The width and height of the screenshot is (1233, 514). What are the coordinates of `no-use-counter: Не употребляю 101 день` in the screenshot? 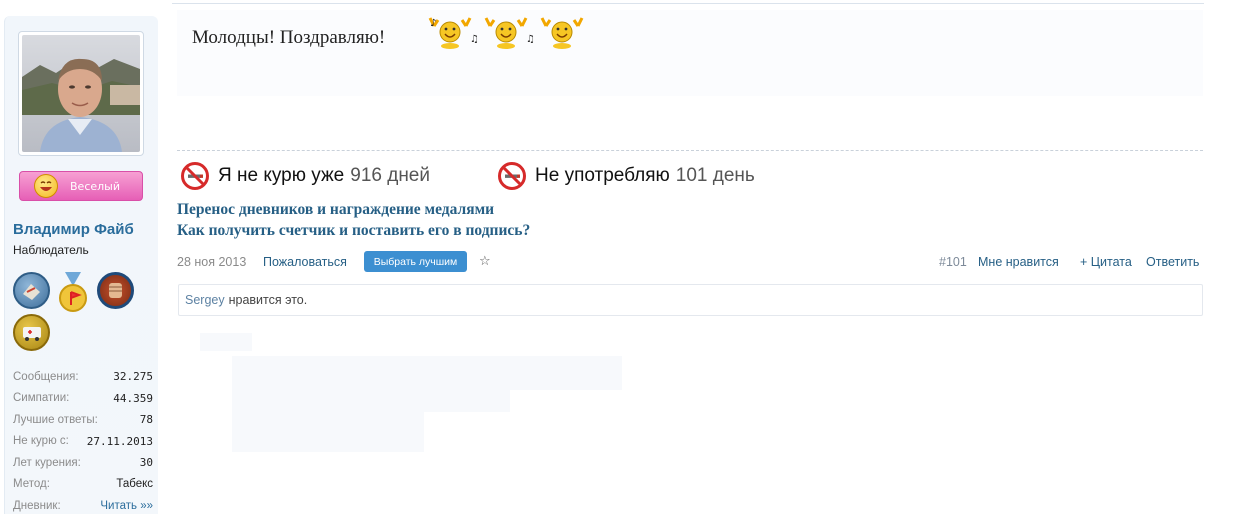 It's located at (626, 176).